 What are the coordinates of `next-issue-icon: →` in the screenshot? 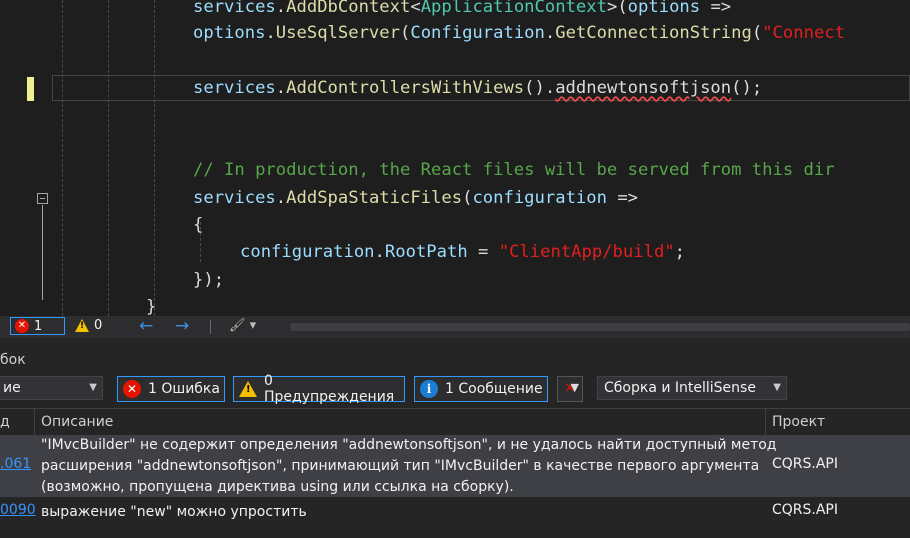 It's located at (182, 326).